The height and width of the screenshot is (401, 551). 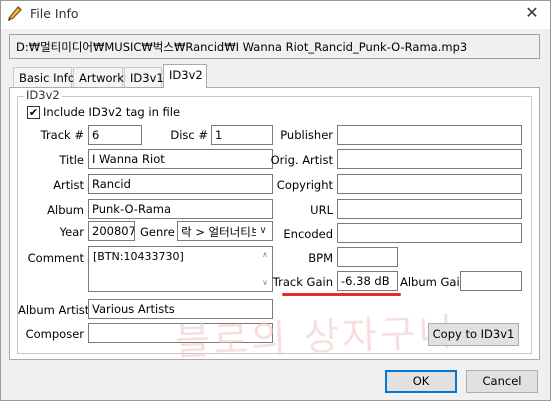 What do you see at coordinates (429, 135) in the screenshot?
I see `publisher-input` at bounding box center [429, 135].